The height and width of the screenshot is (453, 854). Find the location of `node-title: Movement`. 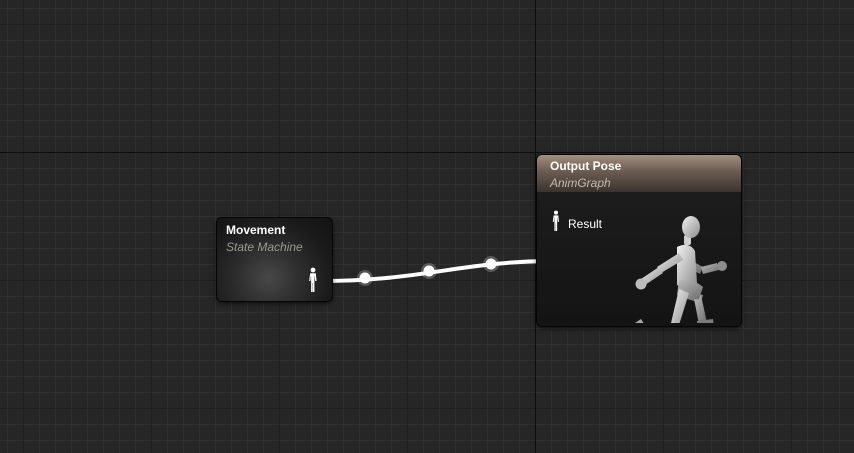

node-title: Movement is located at coordinates (256, 230).